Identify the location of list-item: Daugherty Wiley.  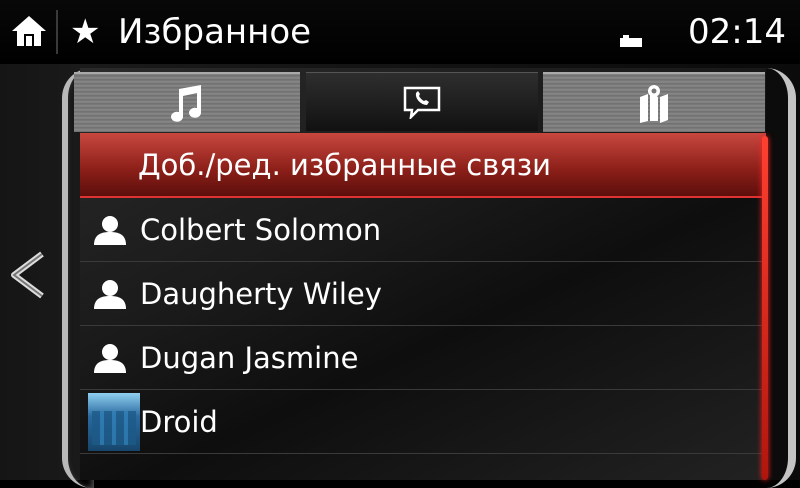
(423, 294).